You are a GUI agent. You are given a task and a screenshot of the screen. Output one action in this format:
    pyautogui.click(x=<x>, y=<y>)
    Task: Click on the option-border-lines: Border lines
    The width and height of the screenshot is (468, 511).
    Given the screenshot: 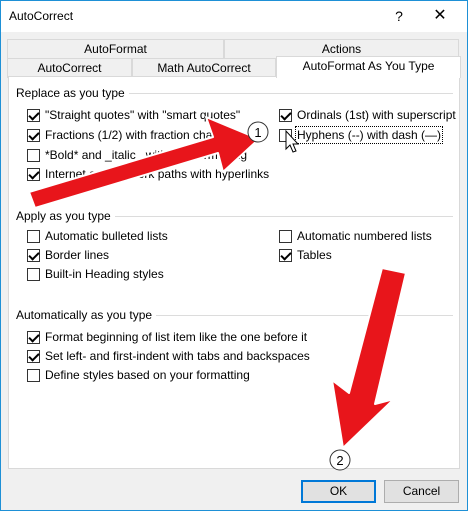 What is the action you would take?
    pyautogui.click(x=68, y=255)
    